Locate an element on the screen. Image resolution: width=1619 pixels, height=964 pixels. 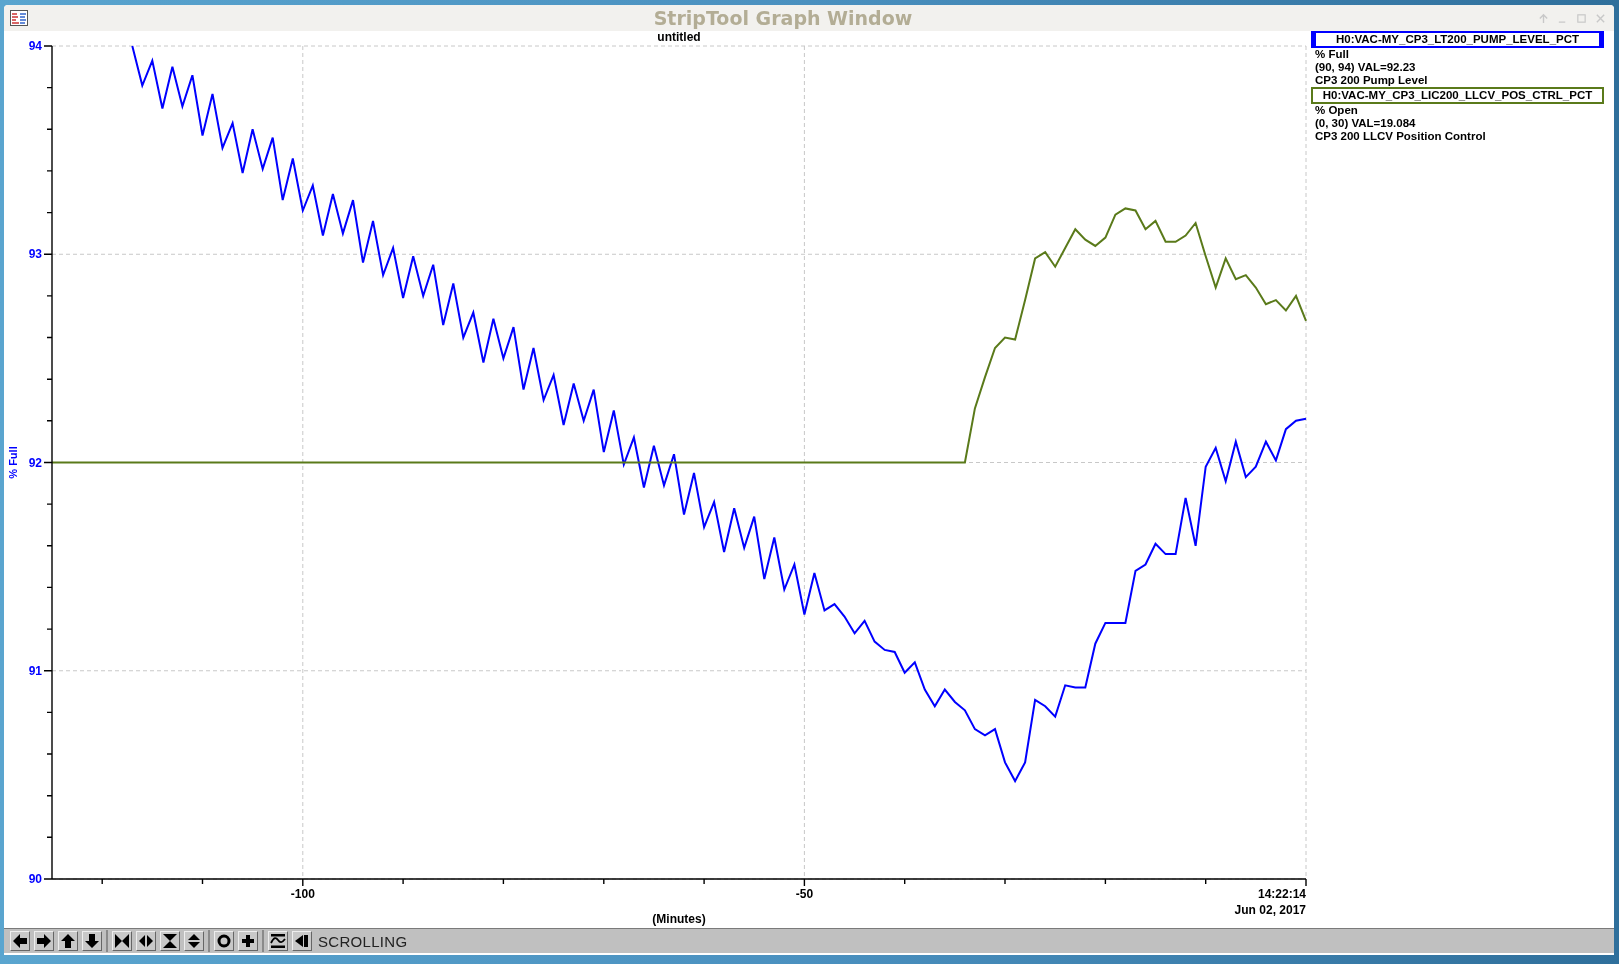
y-tick-label: 92 is located at coordinates (35, 462).